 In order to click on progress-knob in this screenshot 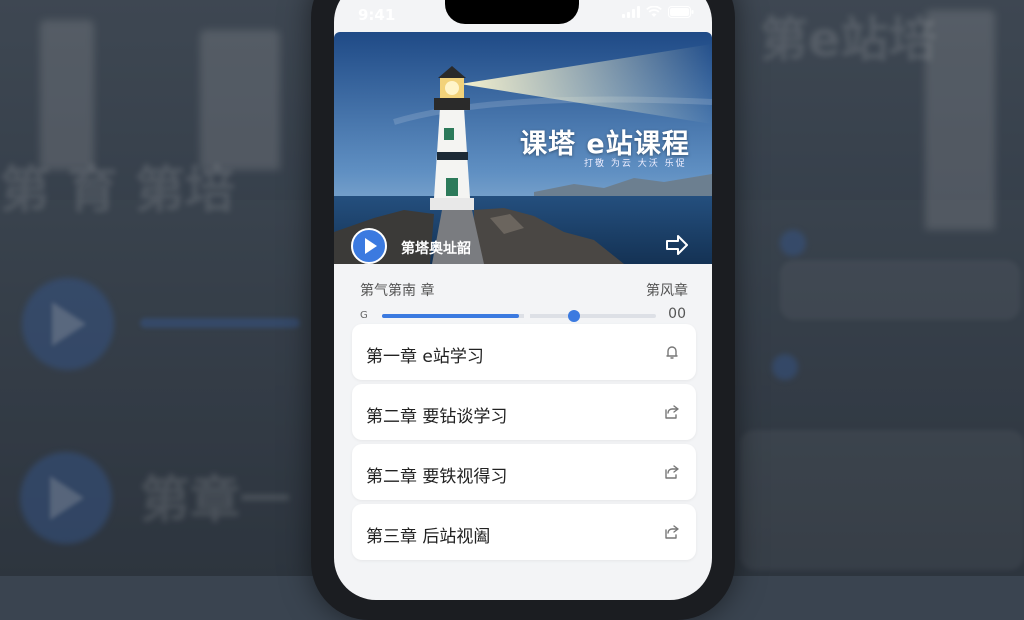, I will do `click(573, 316)`.